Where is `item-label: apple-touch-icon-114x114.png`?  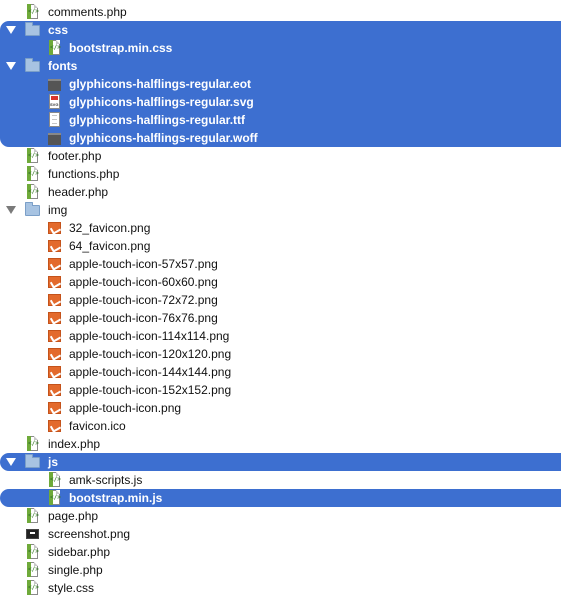 item-label: apple-touch-icon-114x114.png is located at coordinates (149, 336).